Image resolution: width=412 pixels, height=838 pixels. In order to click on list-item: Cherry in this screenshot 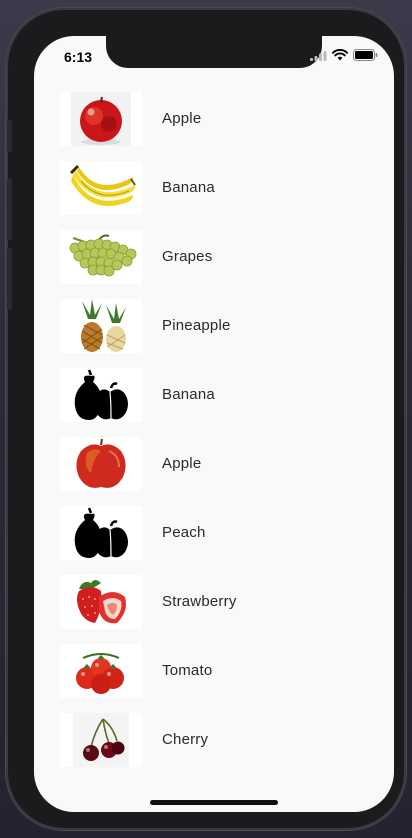, I will do `click(214, 739)`.